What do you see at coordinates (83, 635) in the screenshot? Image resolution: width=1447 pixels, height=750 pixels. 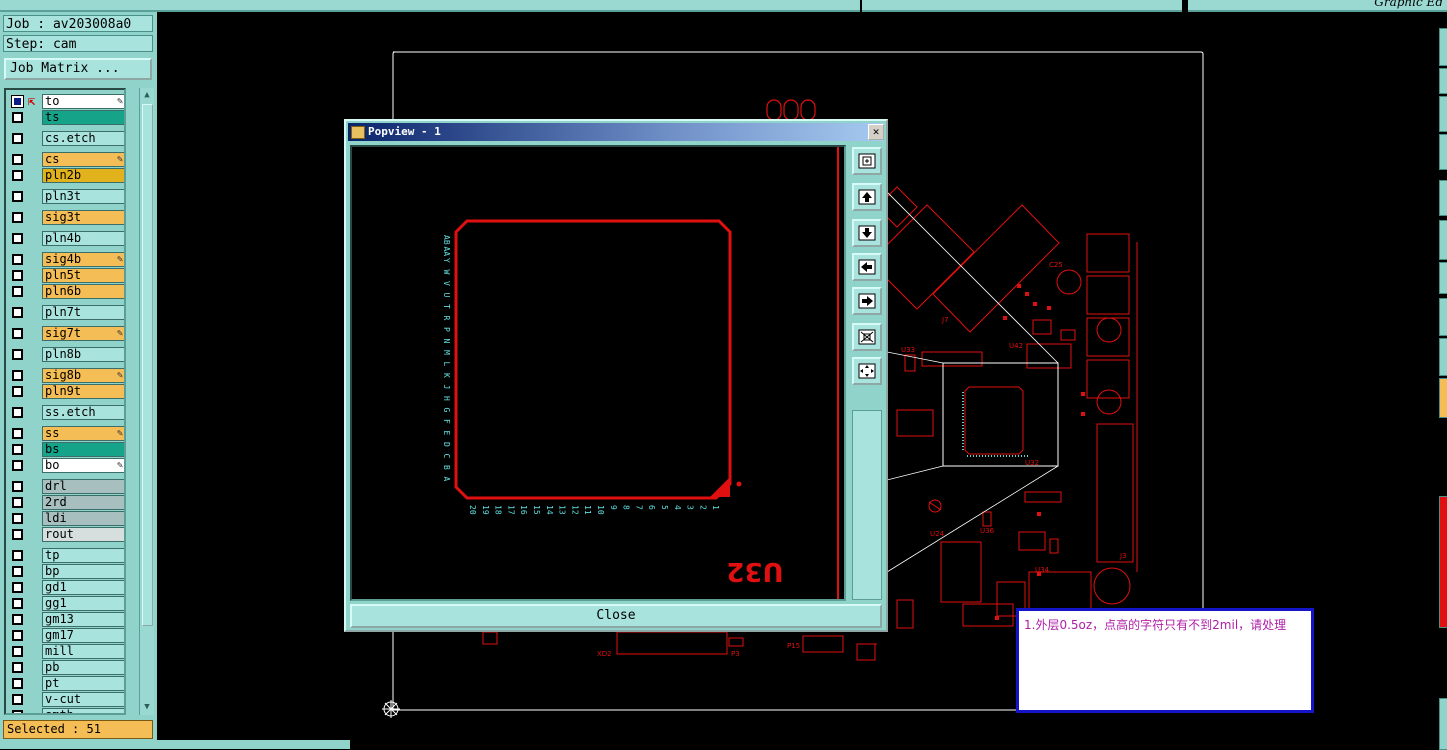 I see `layer-name: gm17` at bounding box center [83, 635].